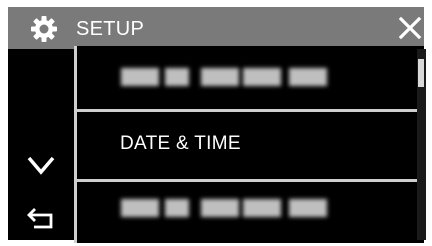  What do you see at coordinates (421, 73) in the screenshot?
I see `scrollbar-thumb` at bounding box center [421, 73].